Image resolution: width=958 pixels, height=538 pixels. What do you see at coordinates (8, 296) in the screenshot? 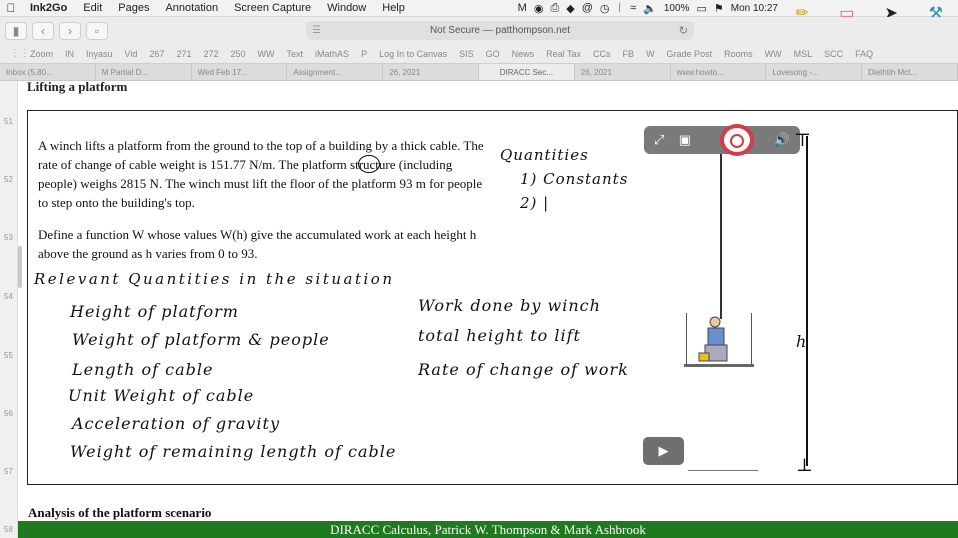
I see `line-number: 54` at bounding box center [8, 296].